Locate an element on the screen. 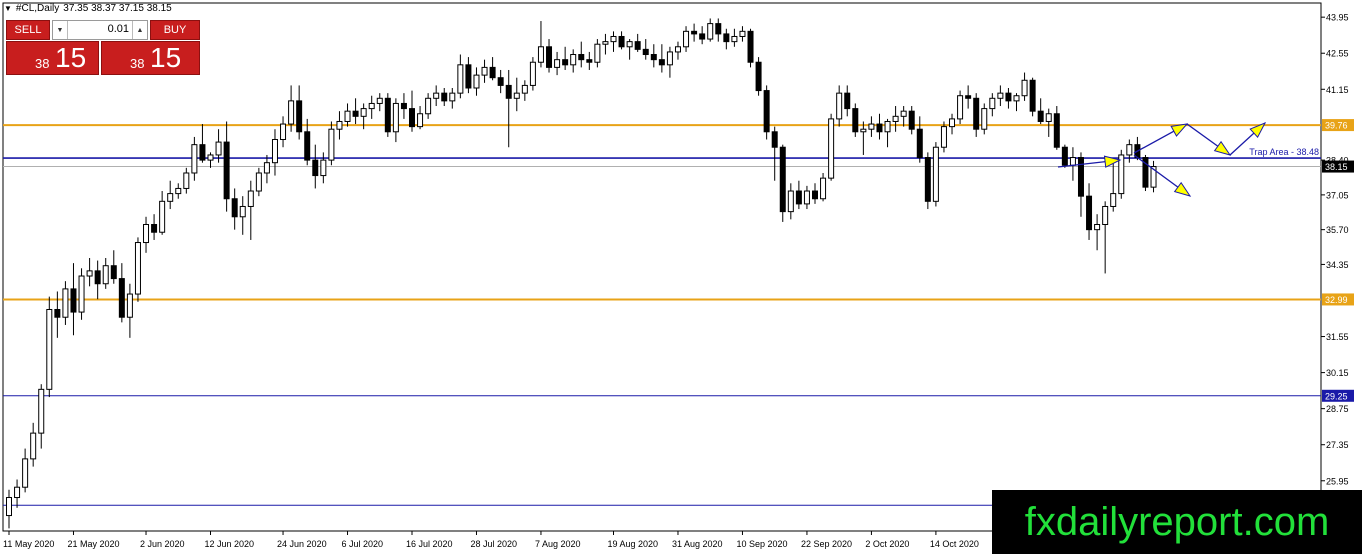 Image resolution: width=1362 pixels, height=554 pixels. y-tick-label-14: 25.95 is located at coordinates (1337, 481).